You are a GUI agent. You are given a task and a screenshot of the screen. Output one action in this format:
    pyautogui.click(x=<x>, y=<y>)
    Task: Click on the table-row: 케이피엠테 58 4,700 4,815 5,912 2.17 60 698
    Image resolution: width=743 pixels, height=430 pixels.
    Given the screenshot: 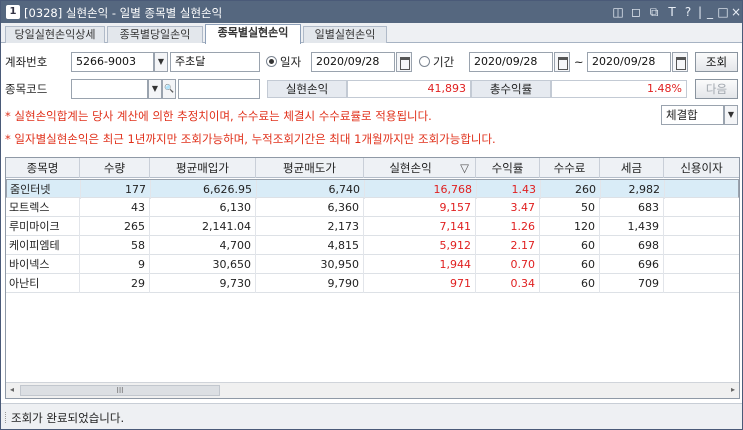 What is the action you would take?
    pyautogui.click(x=372, y=245)
    